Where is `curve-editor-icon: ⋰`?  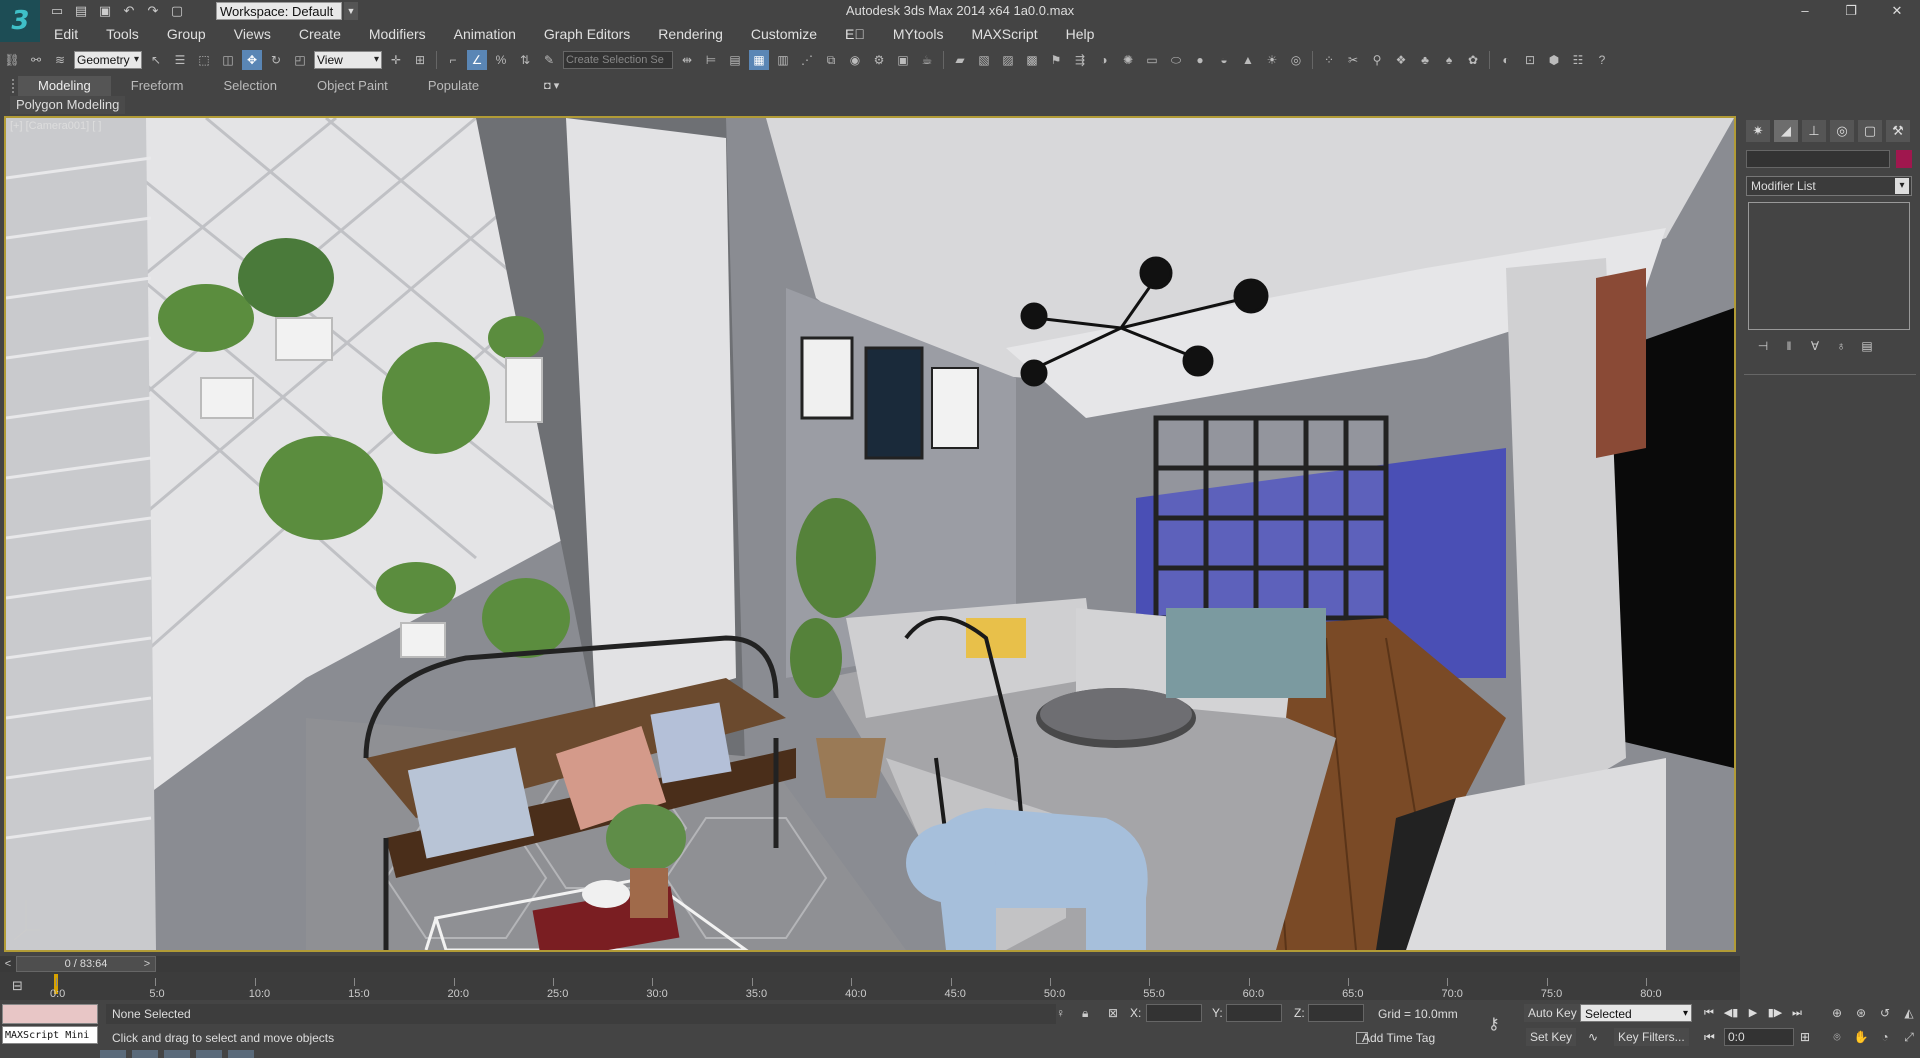
curve-editor-icon: ⋰ is located at coordinates (807, 60).